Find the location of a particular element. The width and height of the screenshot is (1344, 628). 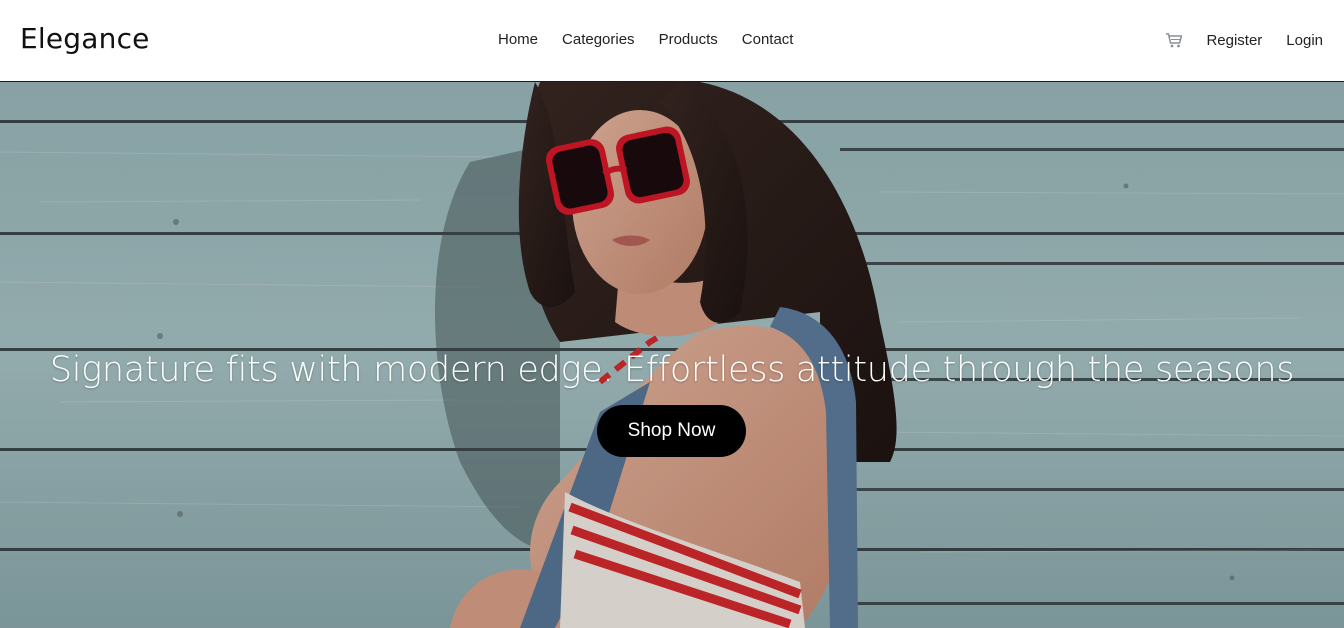

nav-home-link: Home is located at coordinates (518, 39).